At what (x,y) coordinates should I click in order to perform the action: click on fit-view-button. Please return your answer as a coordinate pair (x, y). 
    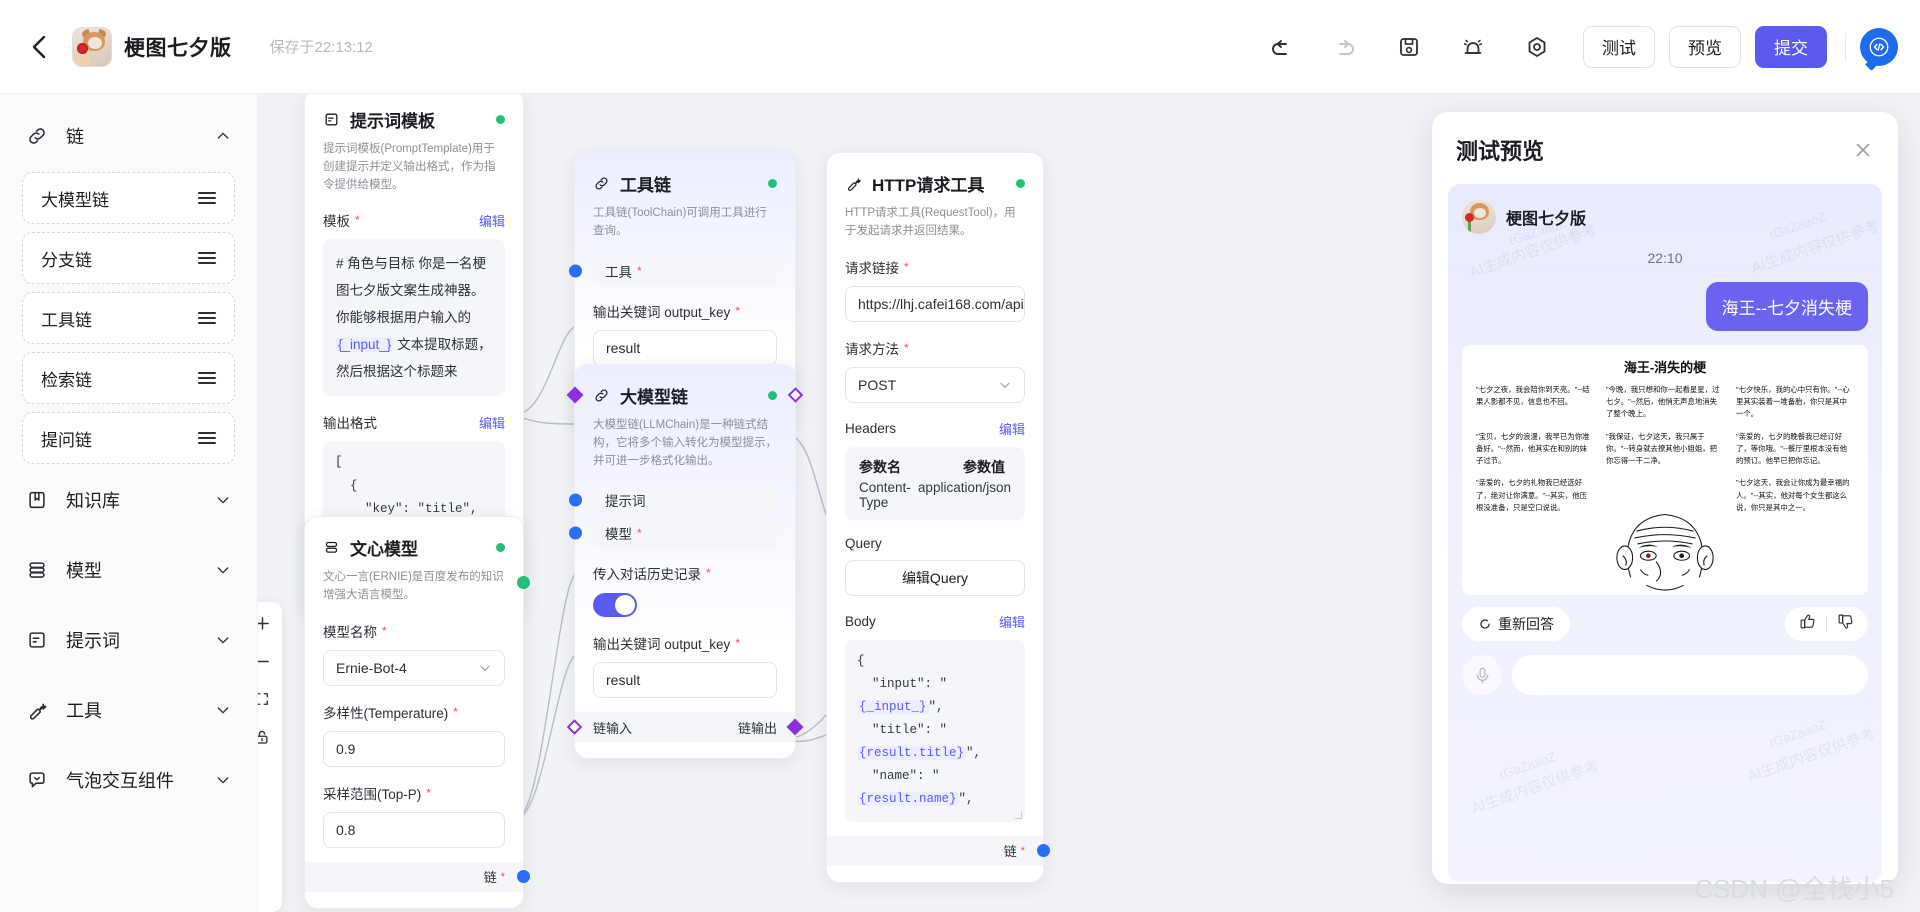
    Looking at the image, I should click on (267, 699).